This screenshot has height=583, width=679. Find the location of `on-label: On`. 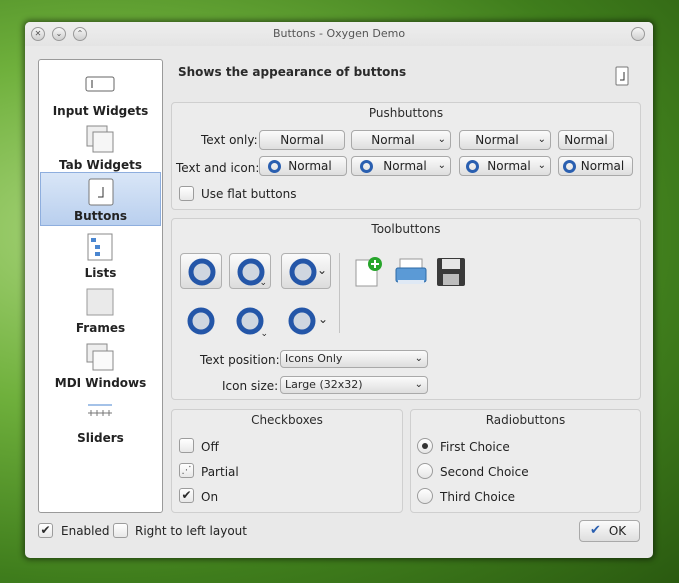

on-label: On is located at coordinates (210, 497).